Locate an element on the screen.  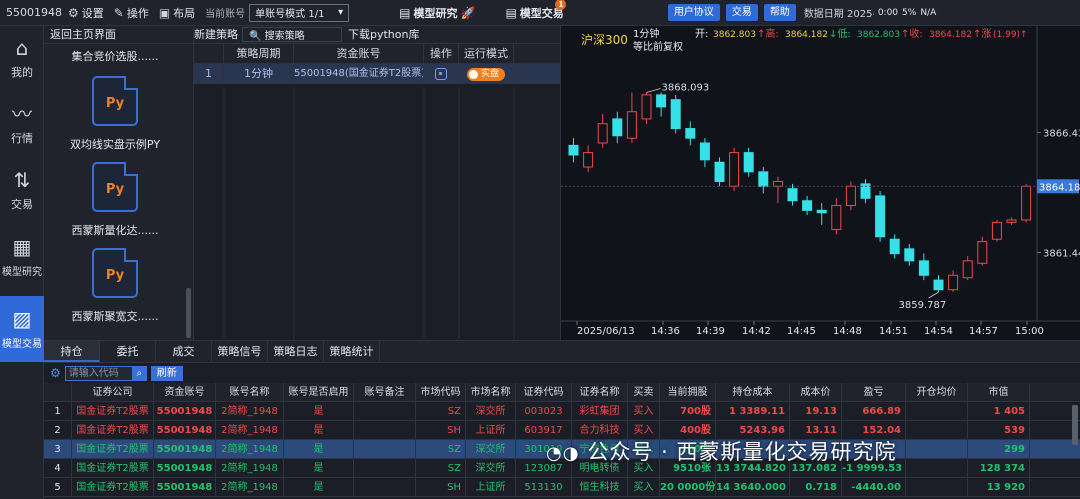
table-cell: 4 is located at coordinates (58, 468).